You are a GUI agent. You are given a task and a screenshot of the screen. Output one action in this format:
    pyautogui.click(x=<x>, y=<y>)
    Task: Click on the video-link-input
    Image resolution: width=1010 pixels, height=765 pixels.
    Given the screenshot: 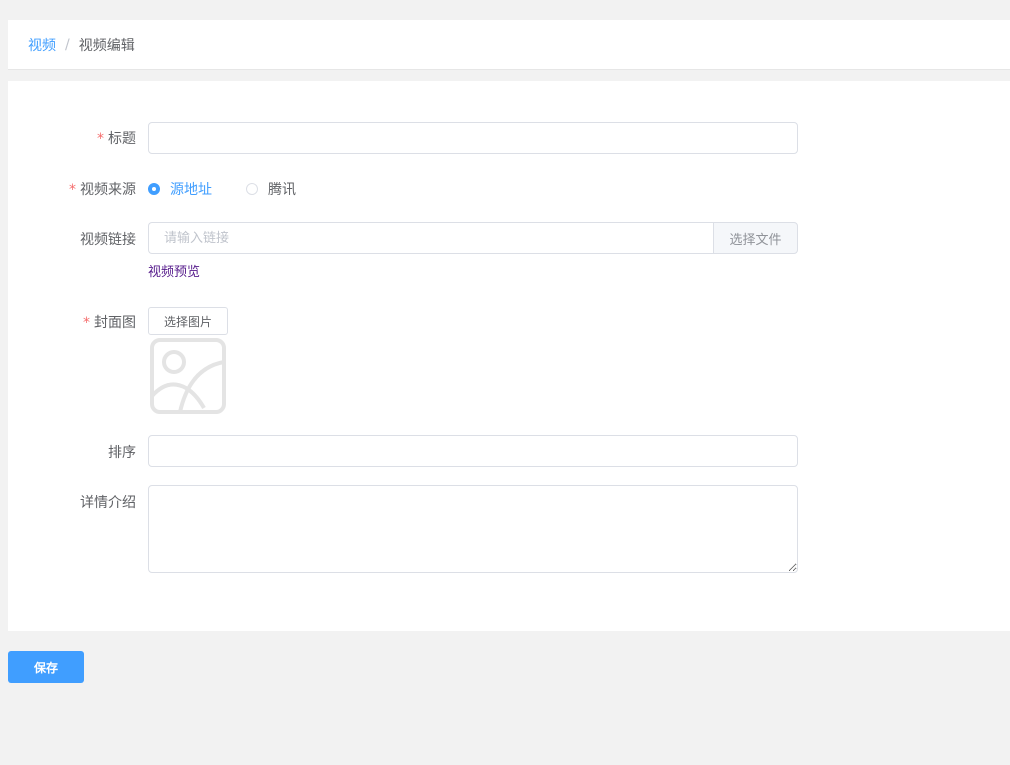 What is the action you would take?
    pyautogui.click(x=430, y=238)
    